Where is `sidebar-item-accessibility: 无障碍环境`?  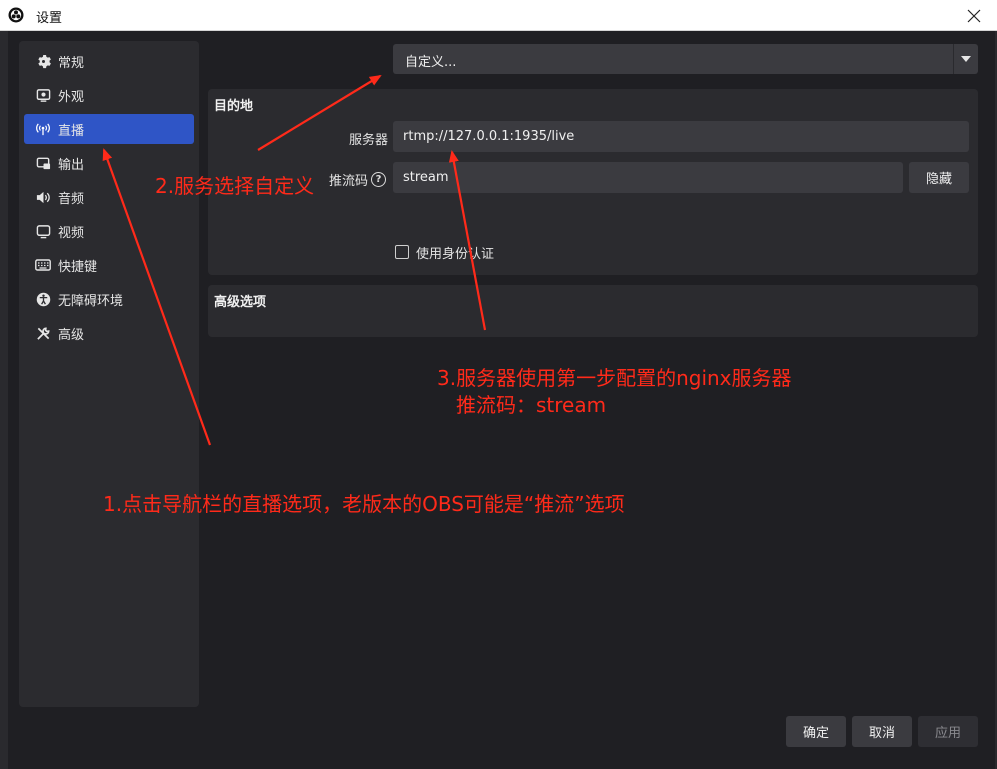
sidebar-item-accessibility: 无障碍环境 is located at coordinates (109, 299).